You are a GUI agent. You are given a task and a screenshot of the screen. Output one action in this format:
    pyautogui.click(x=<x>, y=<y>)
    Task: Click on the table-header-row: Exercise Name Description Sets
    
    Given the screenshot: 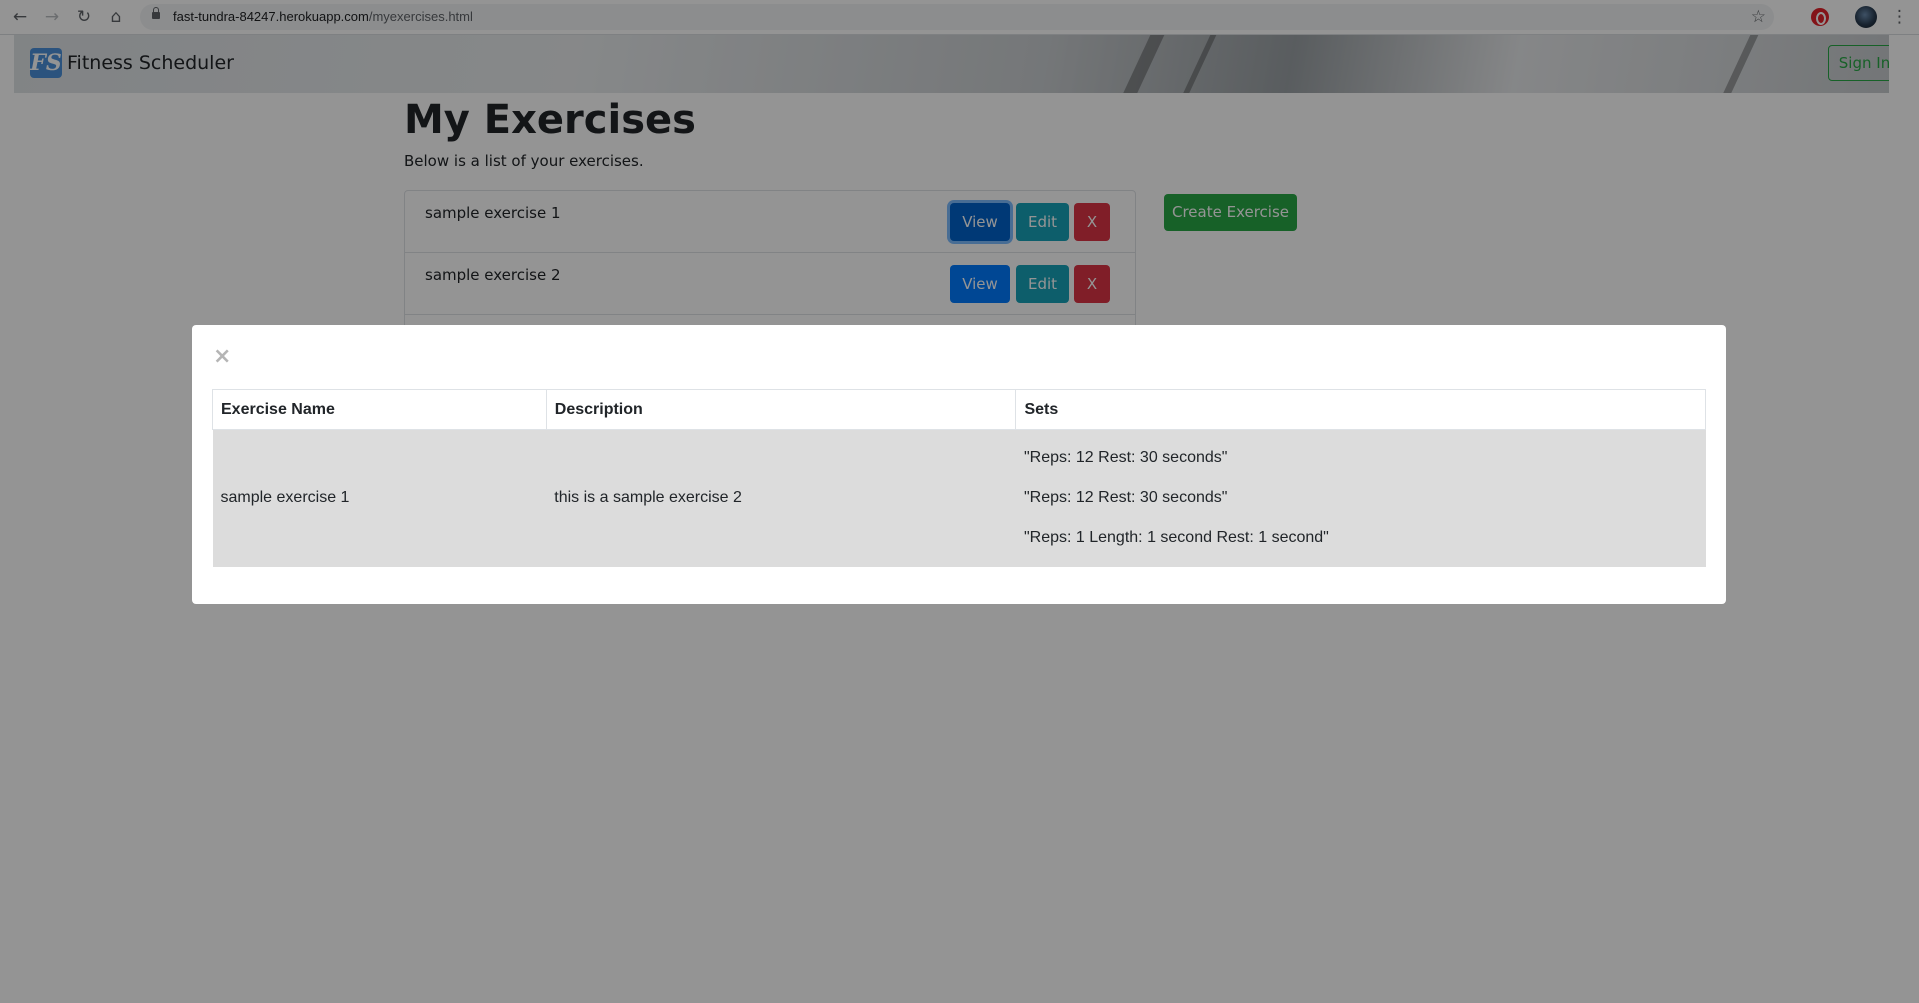 What is the action you would take?
    pyautogui.click(x=959, y=409)
    